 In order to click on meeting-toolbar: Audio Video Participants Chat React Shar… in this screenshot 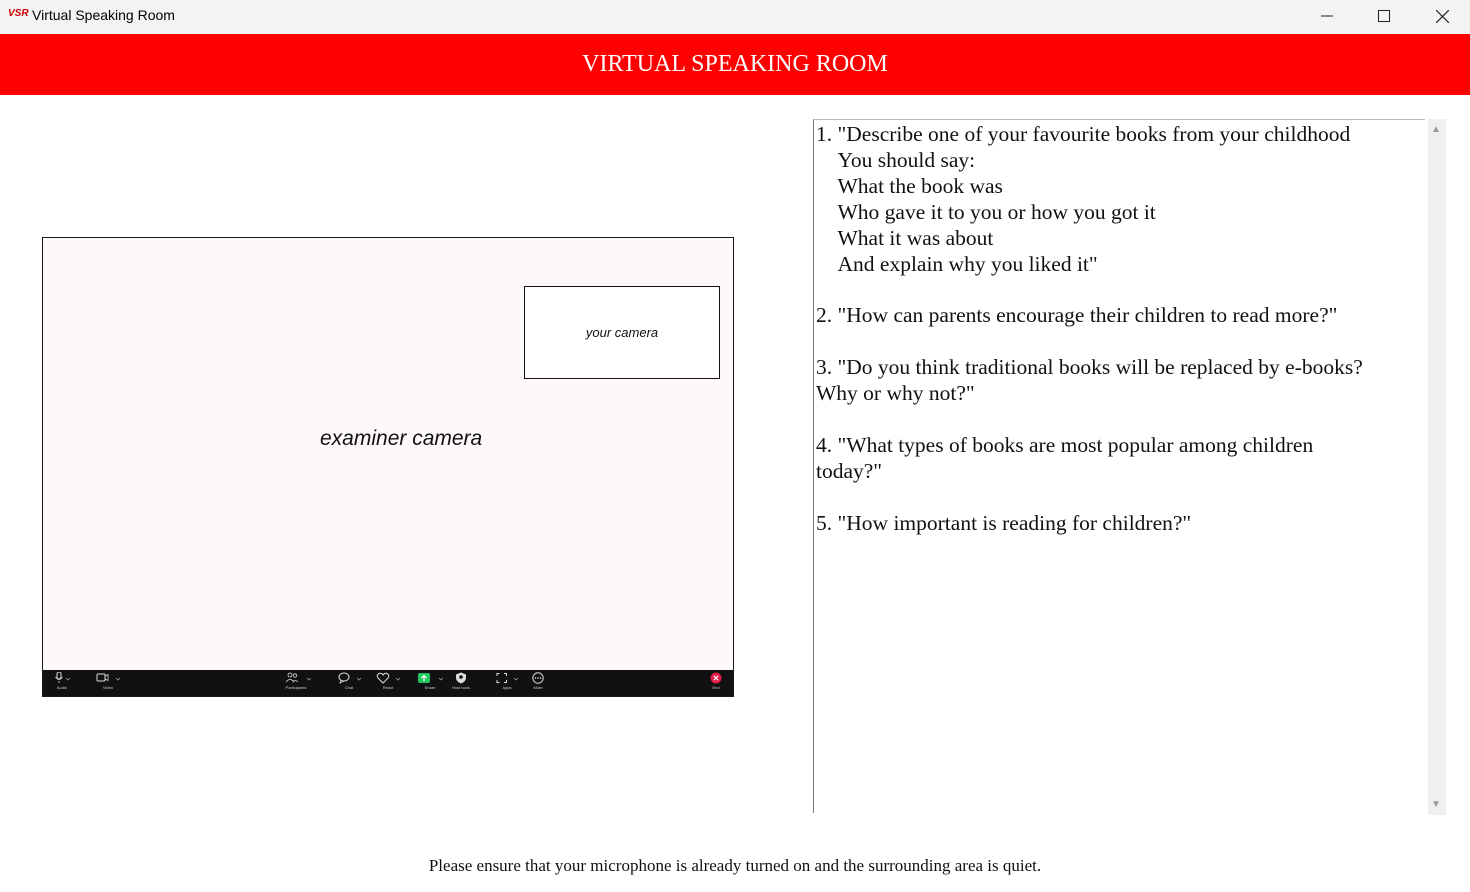, I will do `click(388, 683)`.